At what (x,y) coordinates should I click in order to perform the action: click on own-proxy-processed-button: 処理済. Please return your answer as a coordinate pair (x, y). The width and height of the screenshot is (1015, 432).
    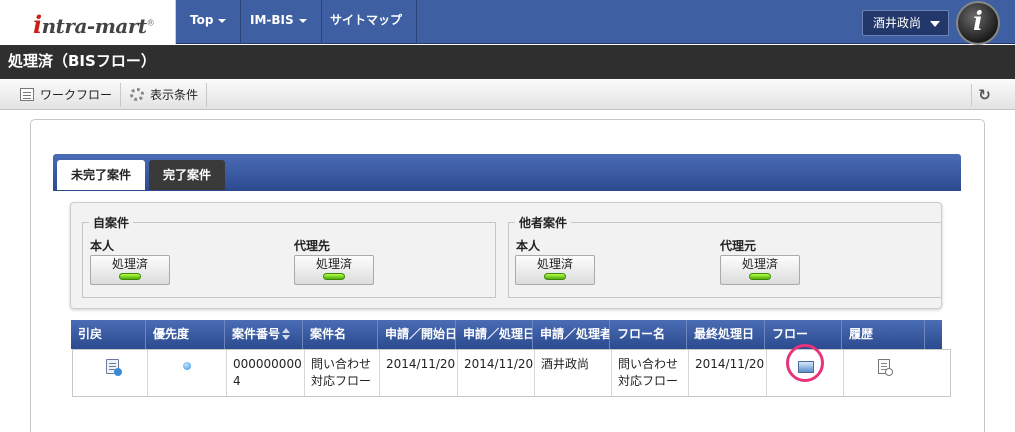
    Looking at the image, I should click on (334, 270).